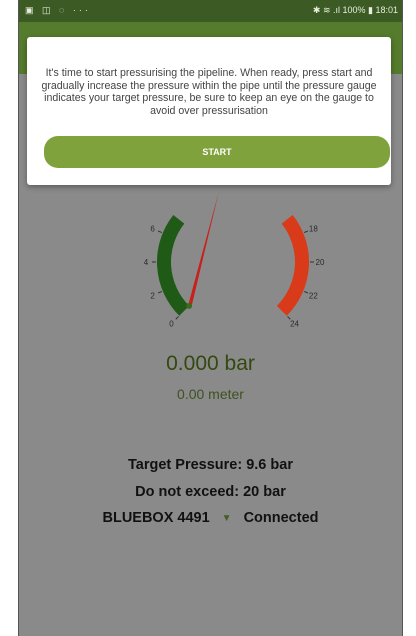 The height and width of the screenshot is (636, 416). I want to click on gauge-needle-hub, so click(189, 305).